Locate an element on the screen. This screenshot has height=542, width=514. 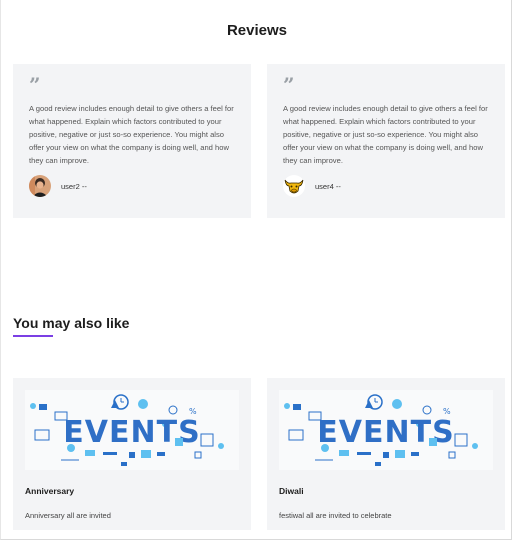
title-underline is located at coordinates (33, 336).